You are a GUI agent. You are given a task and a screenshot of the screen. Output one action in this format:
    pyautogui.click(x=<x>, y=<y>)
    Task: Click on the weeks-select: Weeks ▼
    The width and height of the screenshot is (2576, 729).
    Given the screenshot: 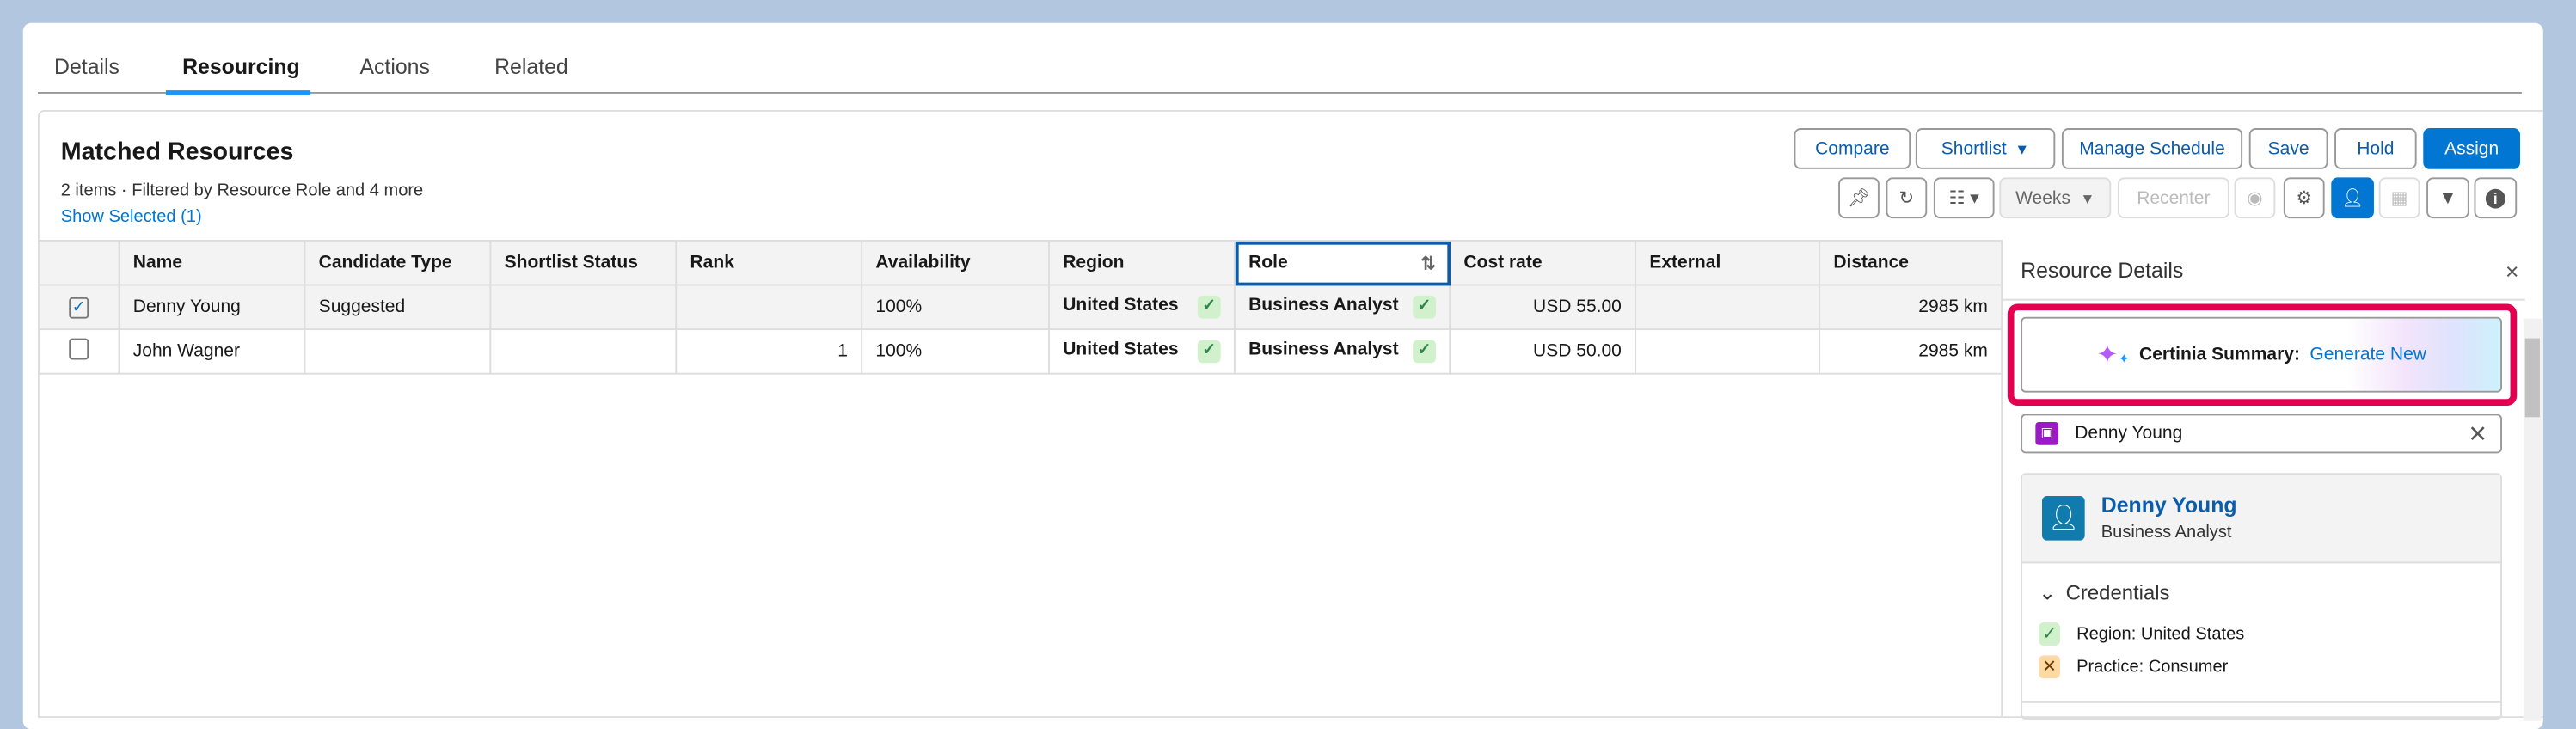 What is the action you would take?
    pyautogui.click(x=2055, y=198)
    